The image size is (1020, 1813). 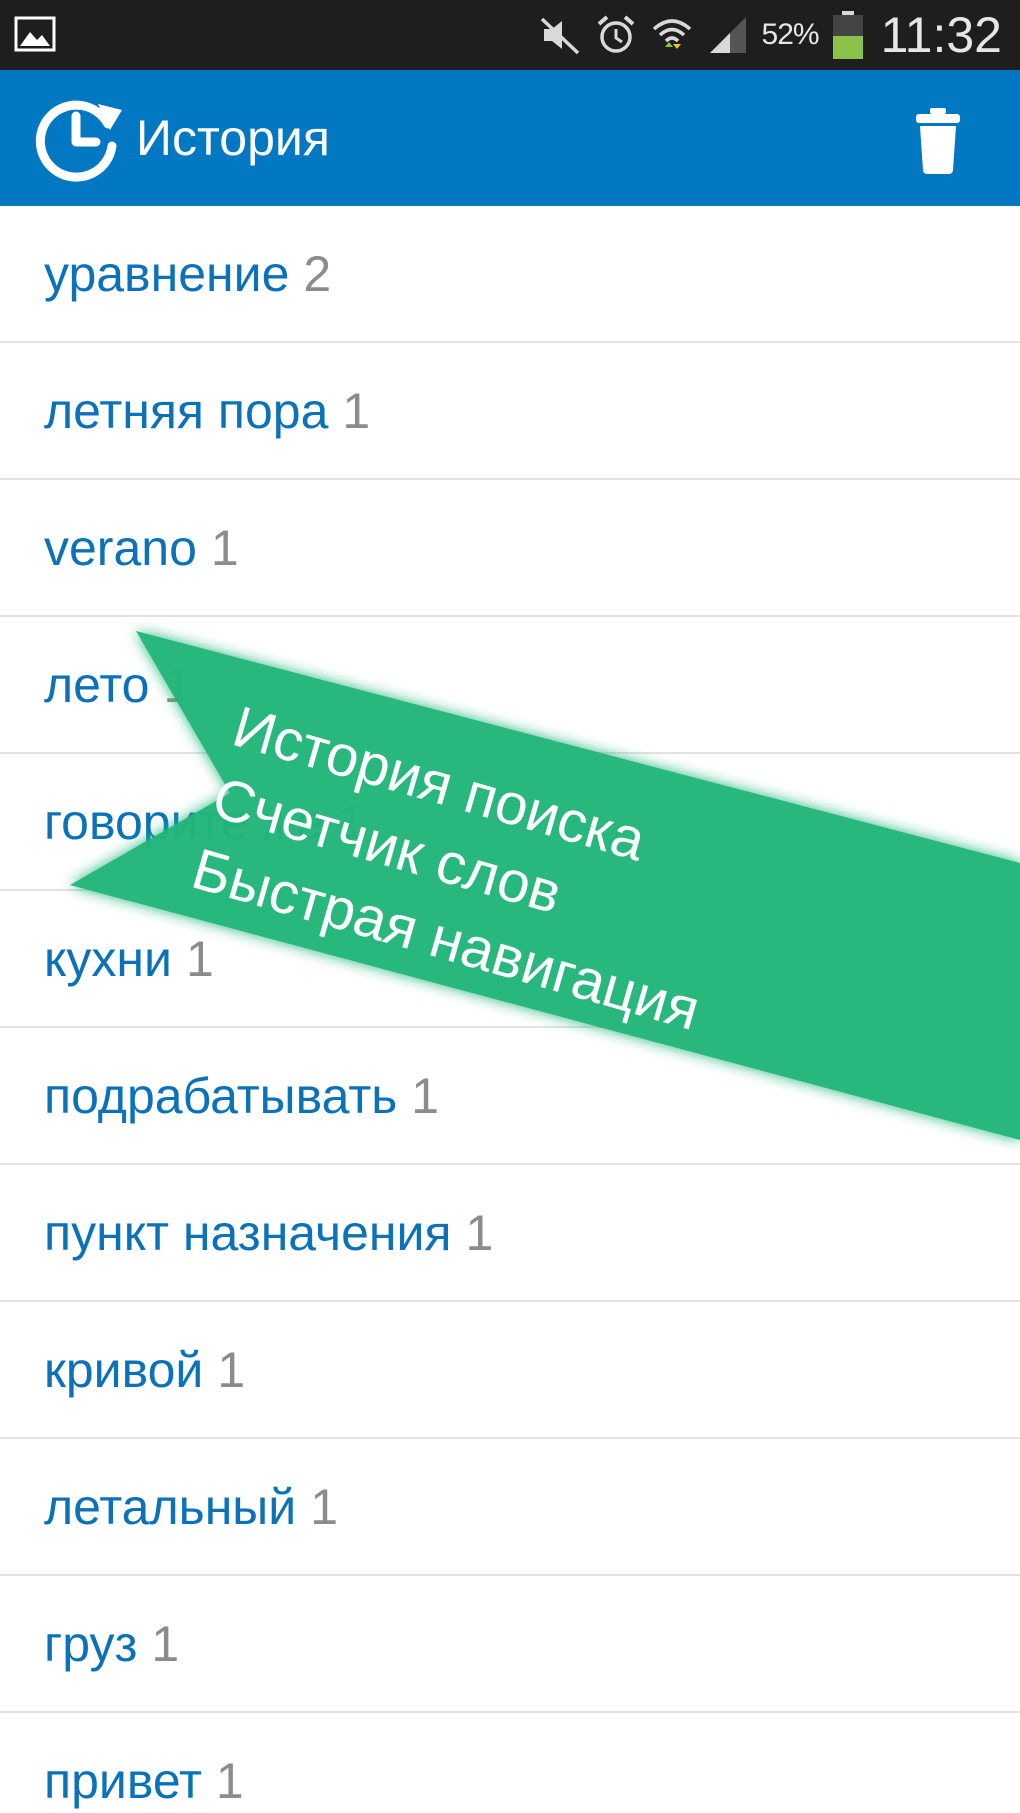 What do you see at coordinates (790, 34) in the screenshot?
I see `battery-percent: 52%` at bounding box center [790, 34].